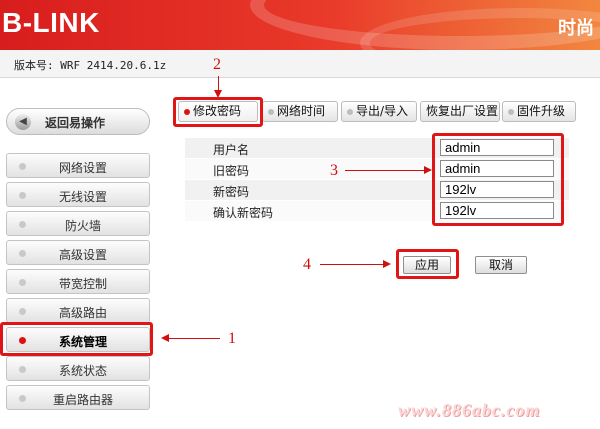 This screenshot has width=600, height=429. I want to click on sidebar-item-label: 高级路由, so click(82, 313).